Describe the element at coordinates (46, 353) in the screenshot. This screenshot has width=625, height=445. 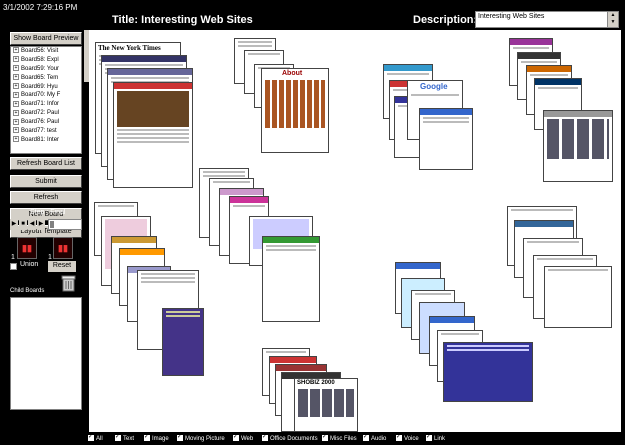
I see `child-boards-list` at that location.